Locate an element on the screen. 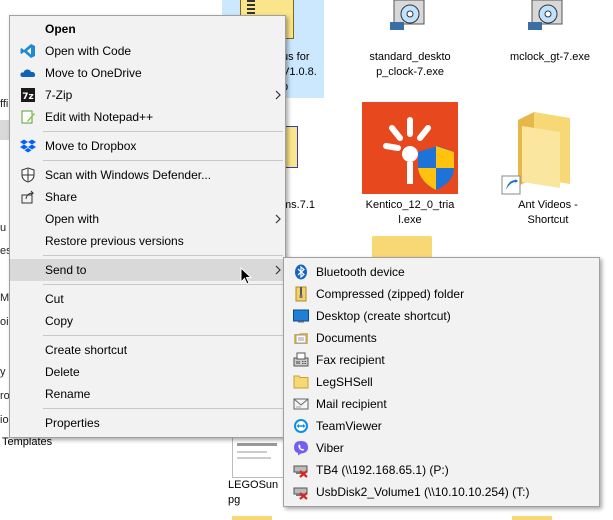 Image resolution: width=613 pixels, height=520 pixels. notepadpp-icon is located at coordinates (28, 117).